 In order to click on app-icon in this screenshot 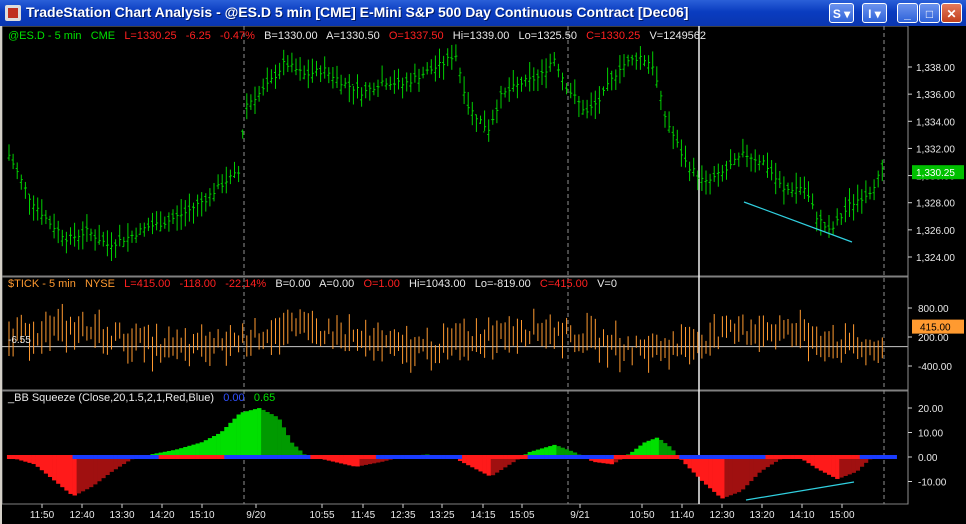, I will do `click(13, 13)`.